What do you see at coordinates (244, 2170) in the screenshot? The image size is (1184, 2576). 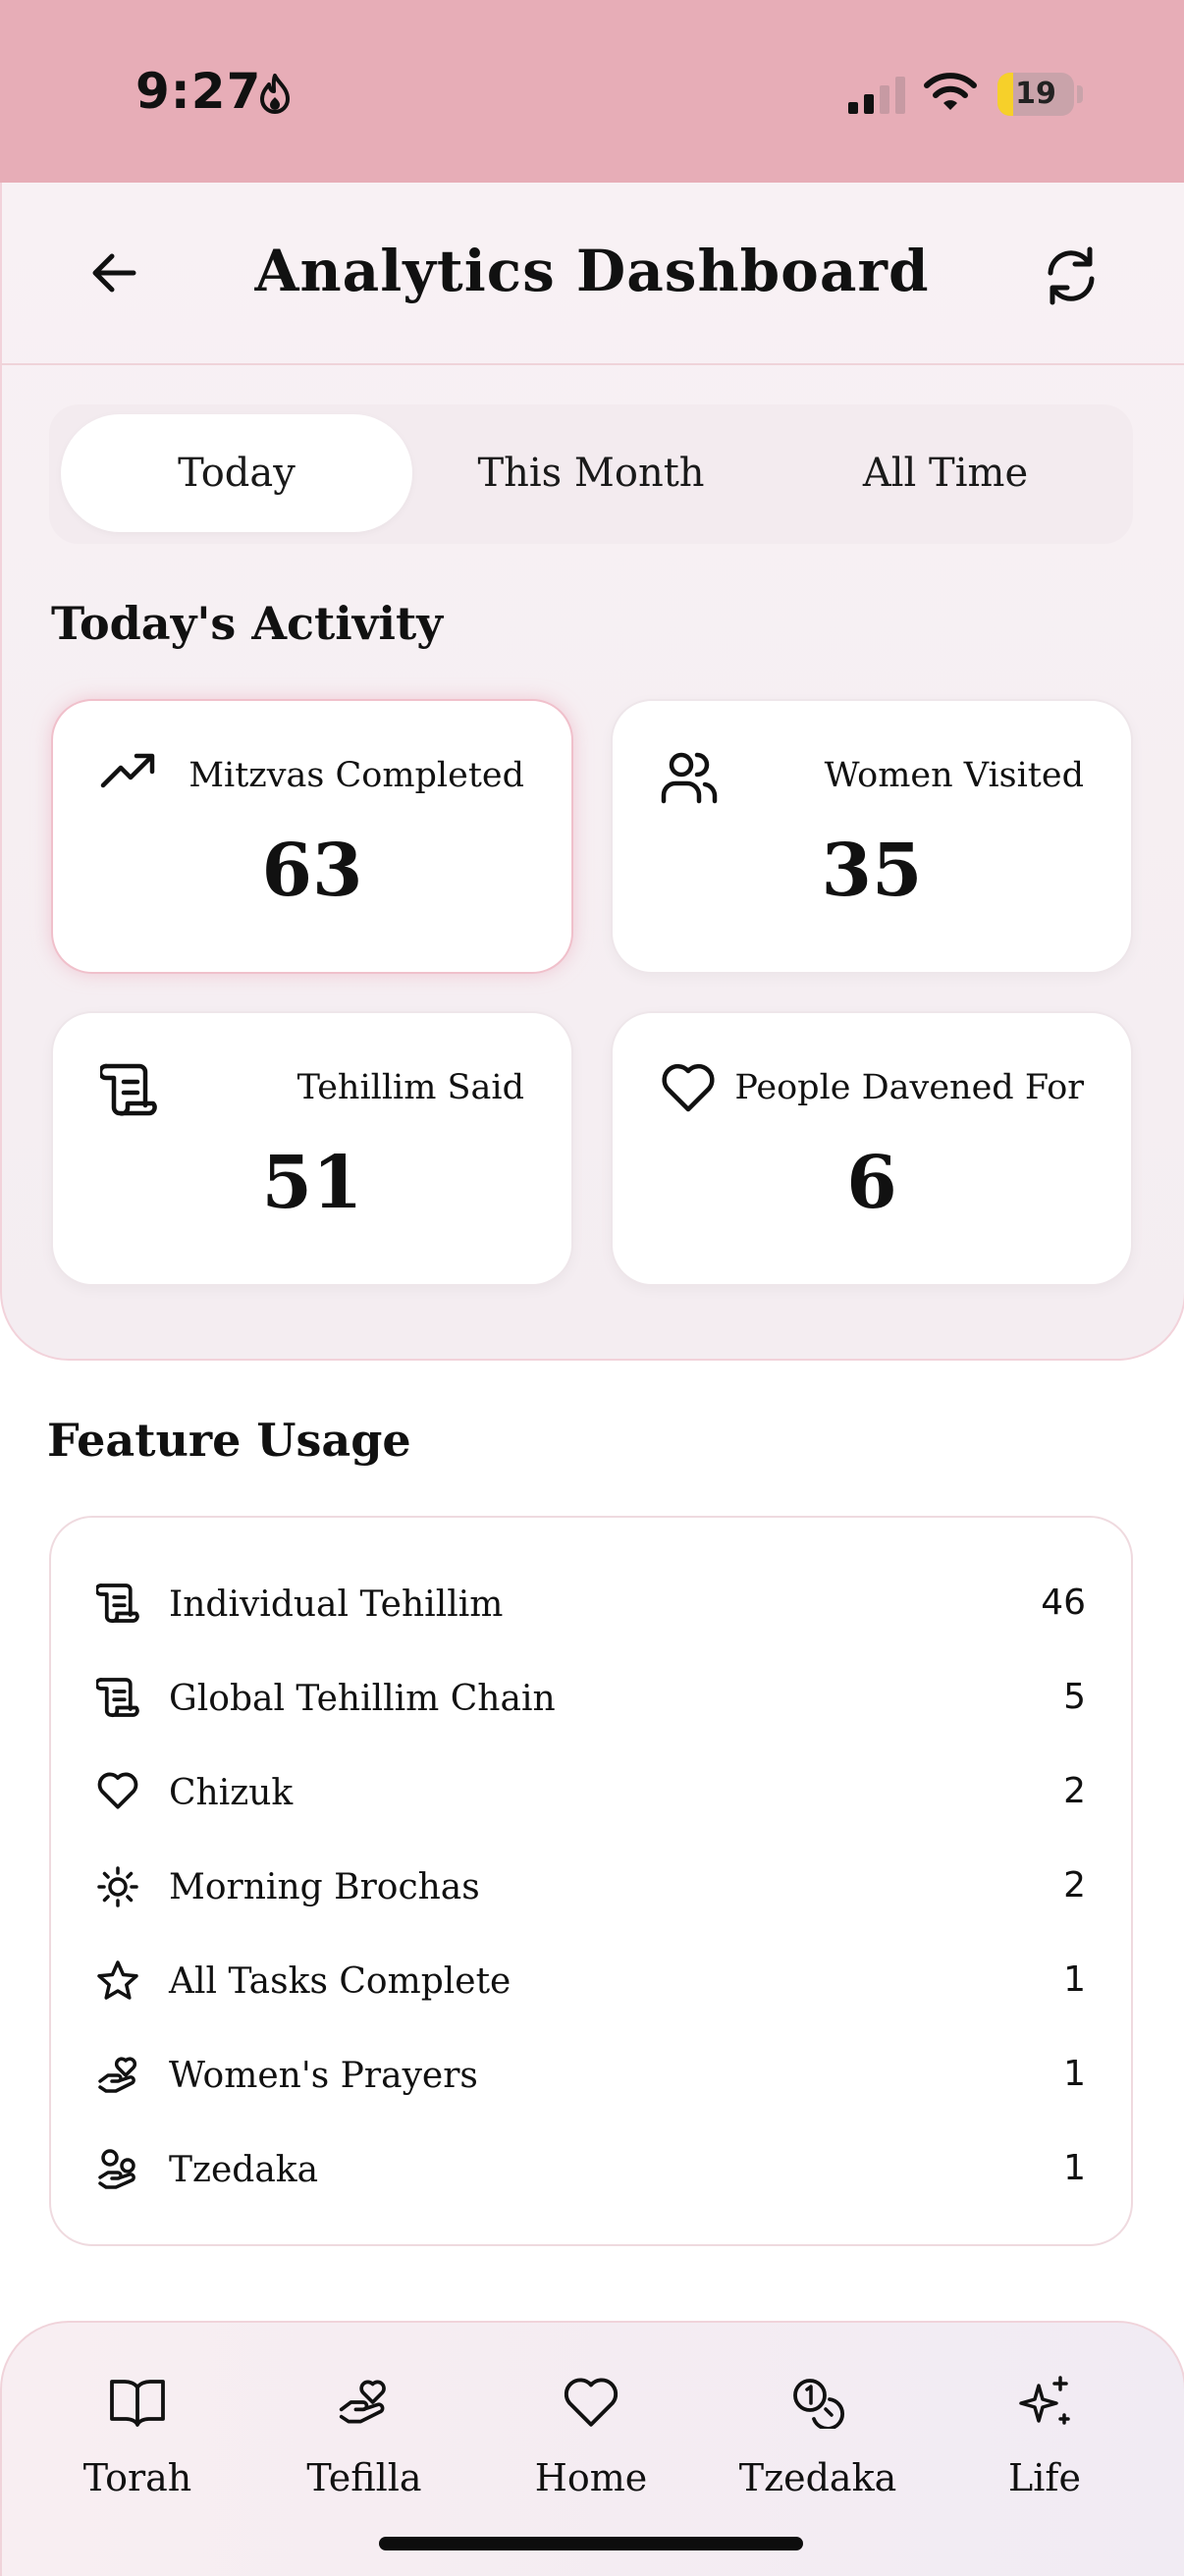 I see `feature-label: Tzedaka` at bounding box center [244, 2170].